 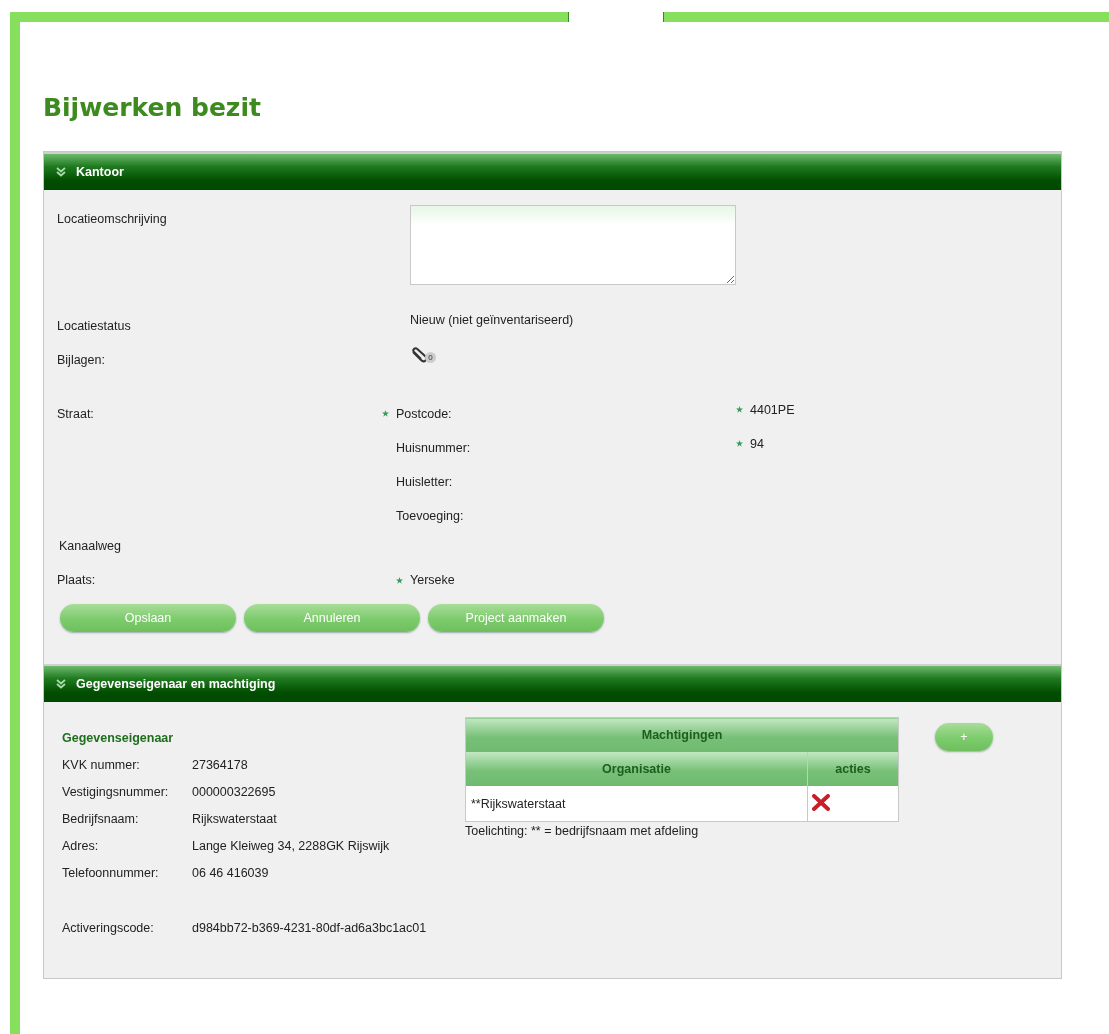 What do you see at coordinates (964, 737) in the screenshot?
I see `add-button: +` at bounding box center [964, 737].